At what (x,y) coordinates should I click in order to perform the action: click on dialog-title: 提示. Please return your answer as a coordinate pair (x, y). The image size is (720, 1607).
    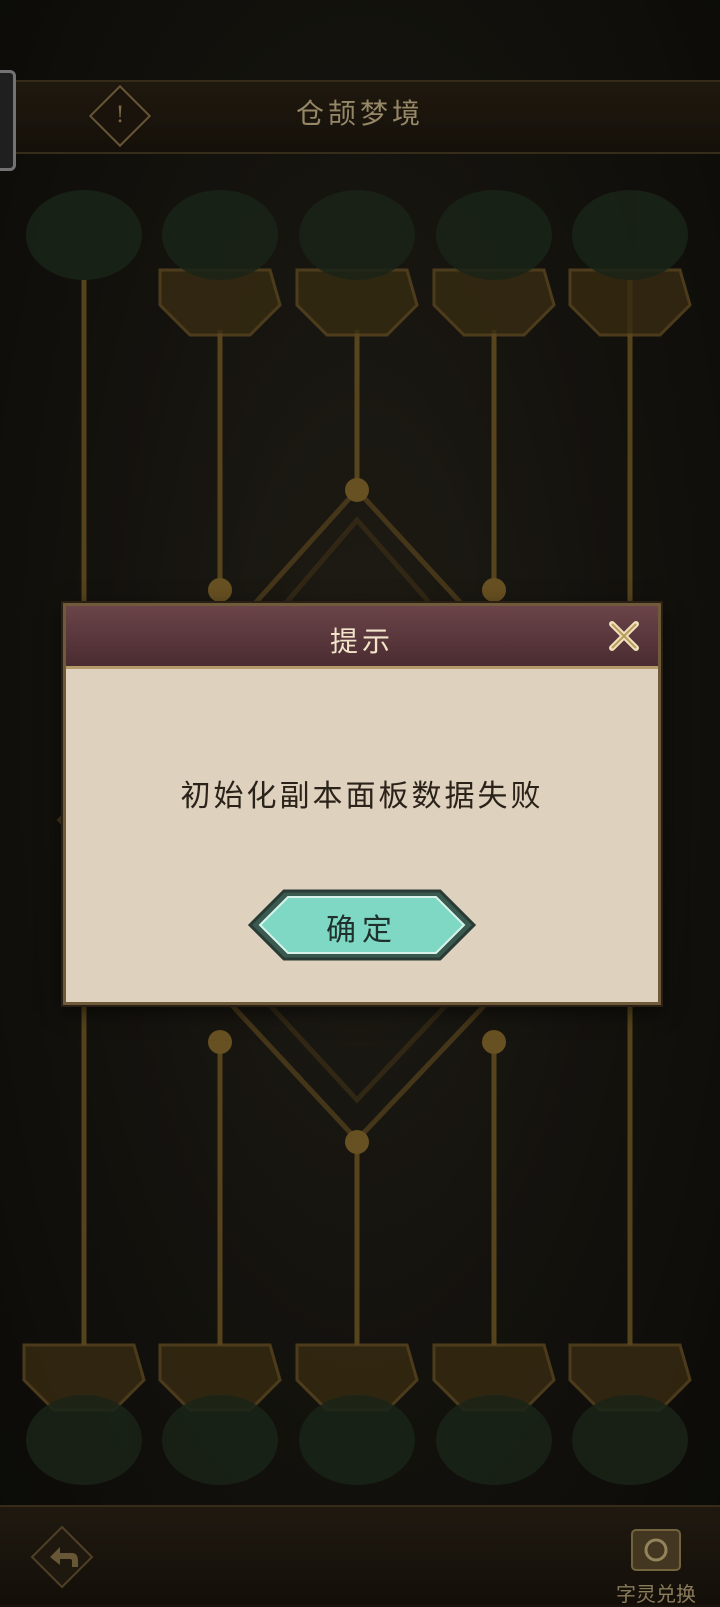
    Looking at the image, I should click on (361, 641).